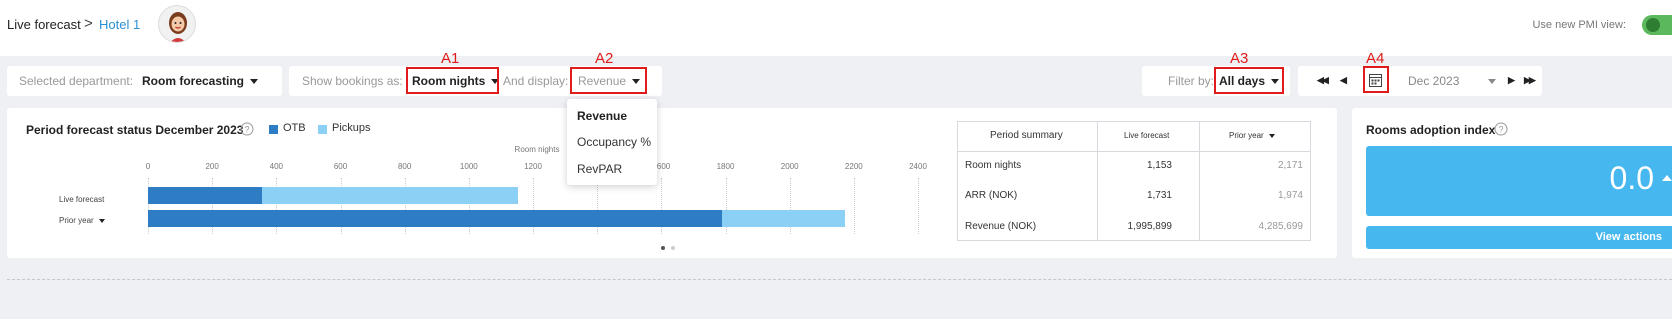 The width and height of the screenshot is (1672, 319). Describe the element at coordinates (1375, 58) in the screenshot. I see `annotation-label-a4: A4` at that location.